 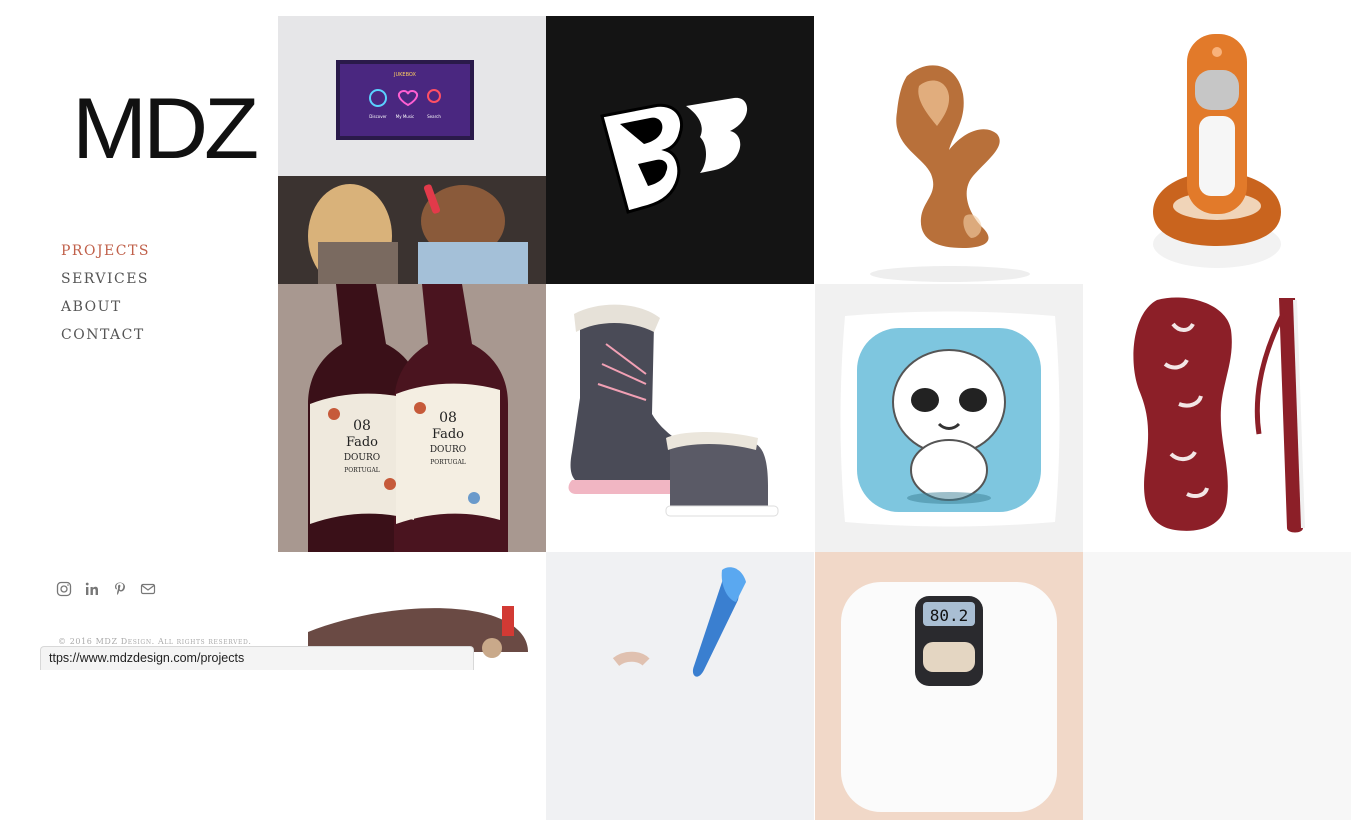 What do you see at coordinates (105, 310) in the screenshot?
I see `nav-item-about: ABOUT` at bounding box center [105, 310].